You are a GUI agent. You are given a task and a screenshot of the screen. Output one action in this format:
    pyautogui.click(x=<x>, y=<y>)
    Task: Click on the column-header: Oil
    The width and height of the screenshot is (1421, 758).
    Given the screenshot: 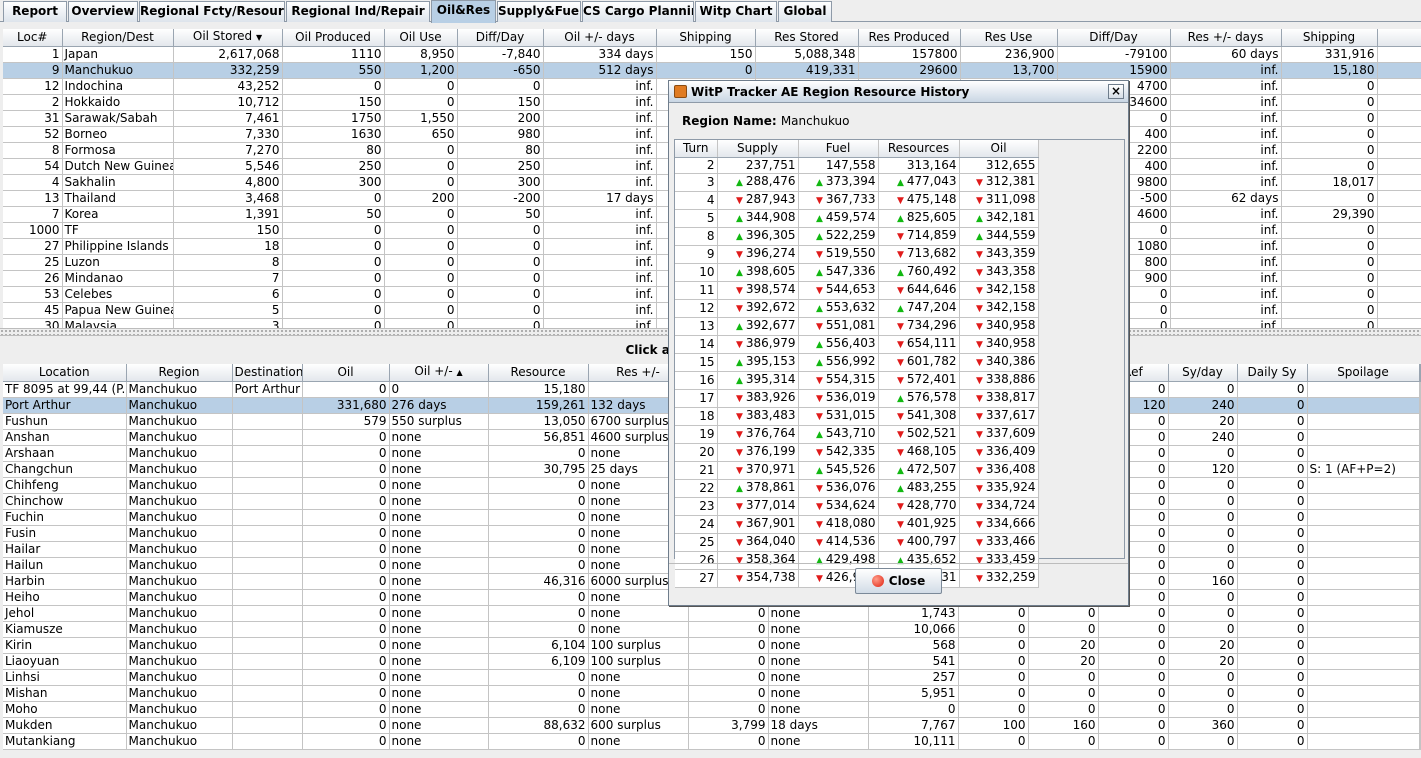 What is the action you would take?
    pyautogui.click(x=346, y=373)
    